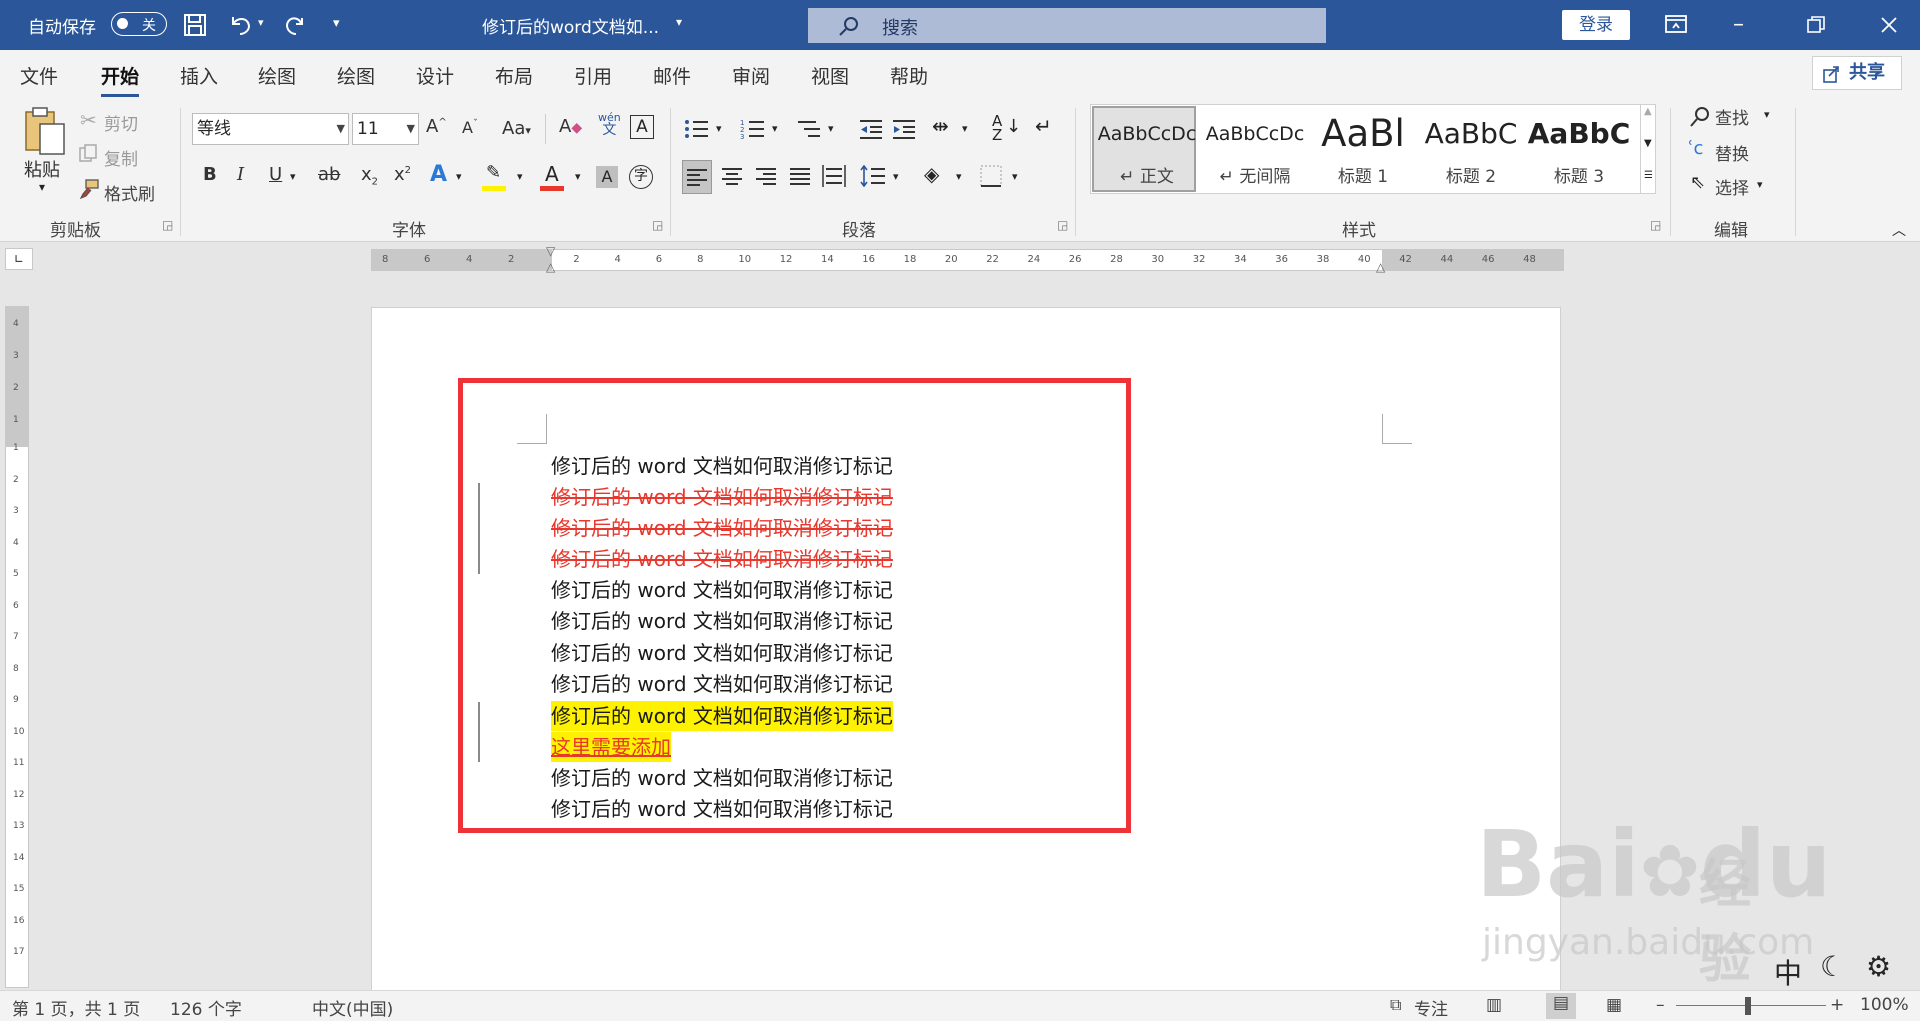 The height and width of the screenshot is (1021, 1920). Describe the element at coordinates (199, 75) in the screenshot. I see `tab-insert: 插入` at that location.